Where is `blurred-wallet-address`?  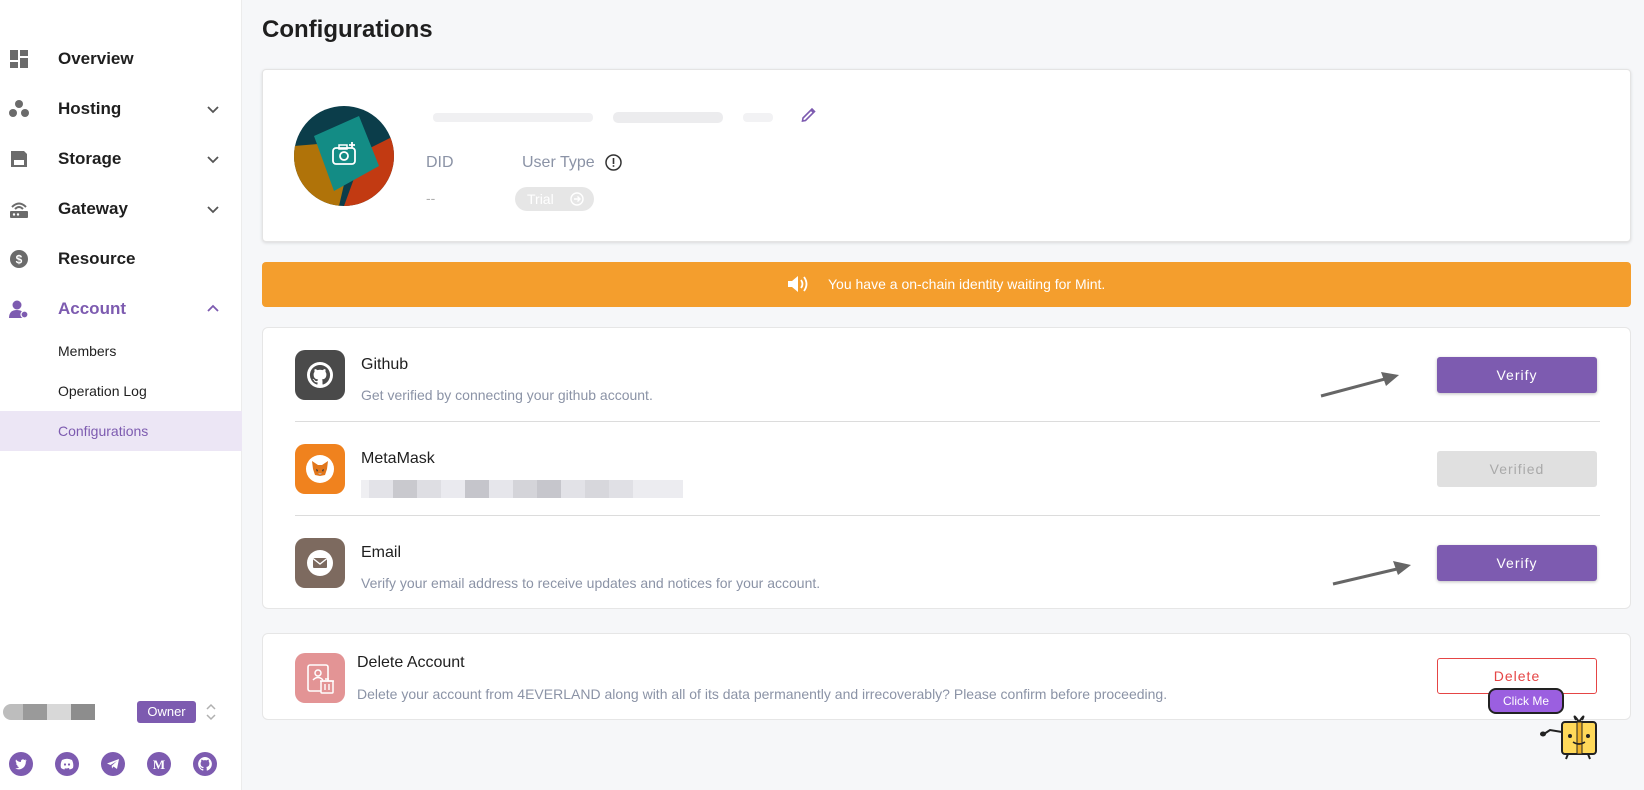
blurred-wallet-address is located at coordinates (522, 489).